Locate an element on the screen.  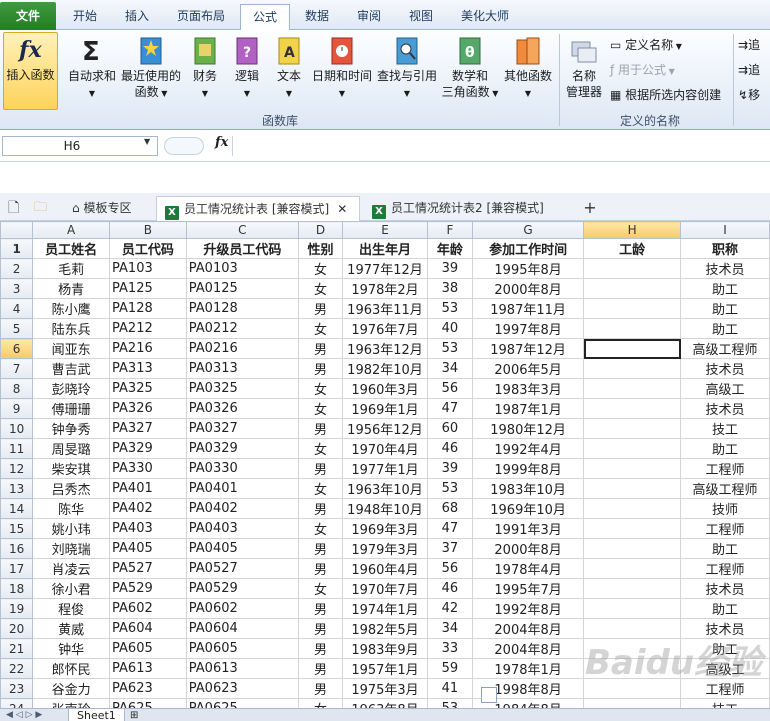
header-cell: 性别 is located at coordinates (320, 248).